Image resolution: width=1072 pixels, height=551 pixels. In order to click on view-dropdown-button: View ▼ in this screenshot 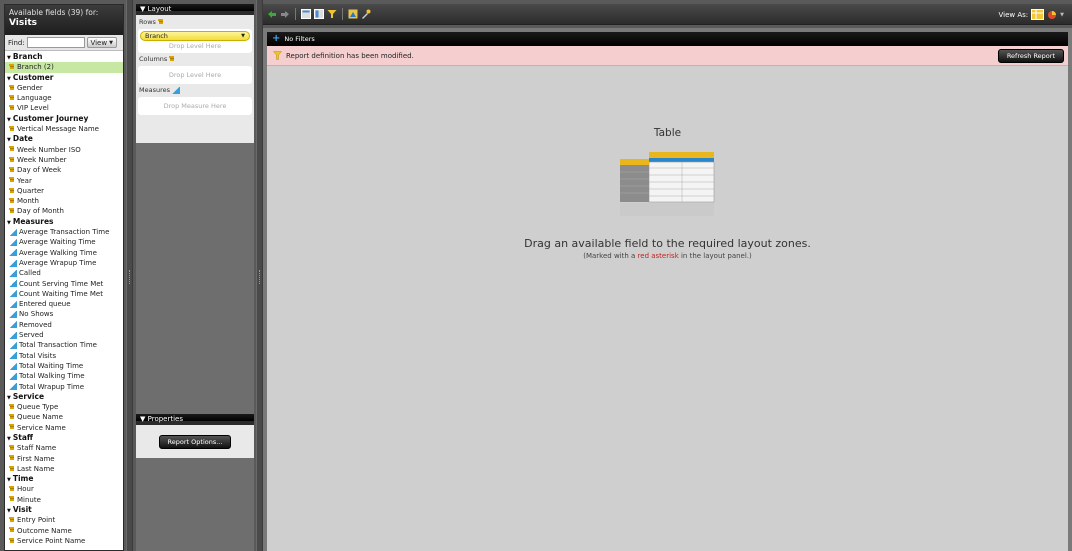, I will do `click(101, 42)`.